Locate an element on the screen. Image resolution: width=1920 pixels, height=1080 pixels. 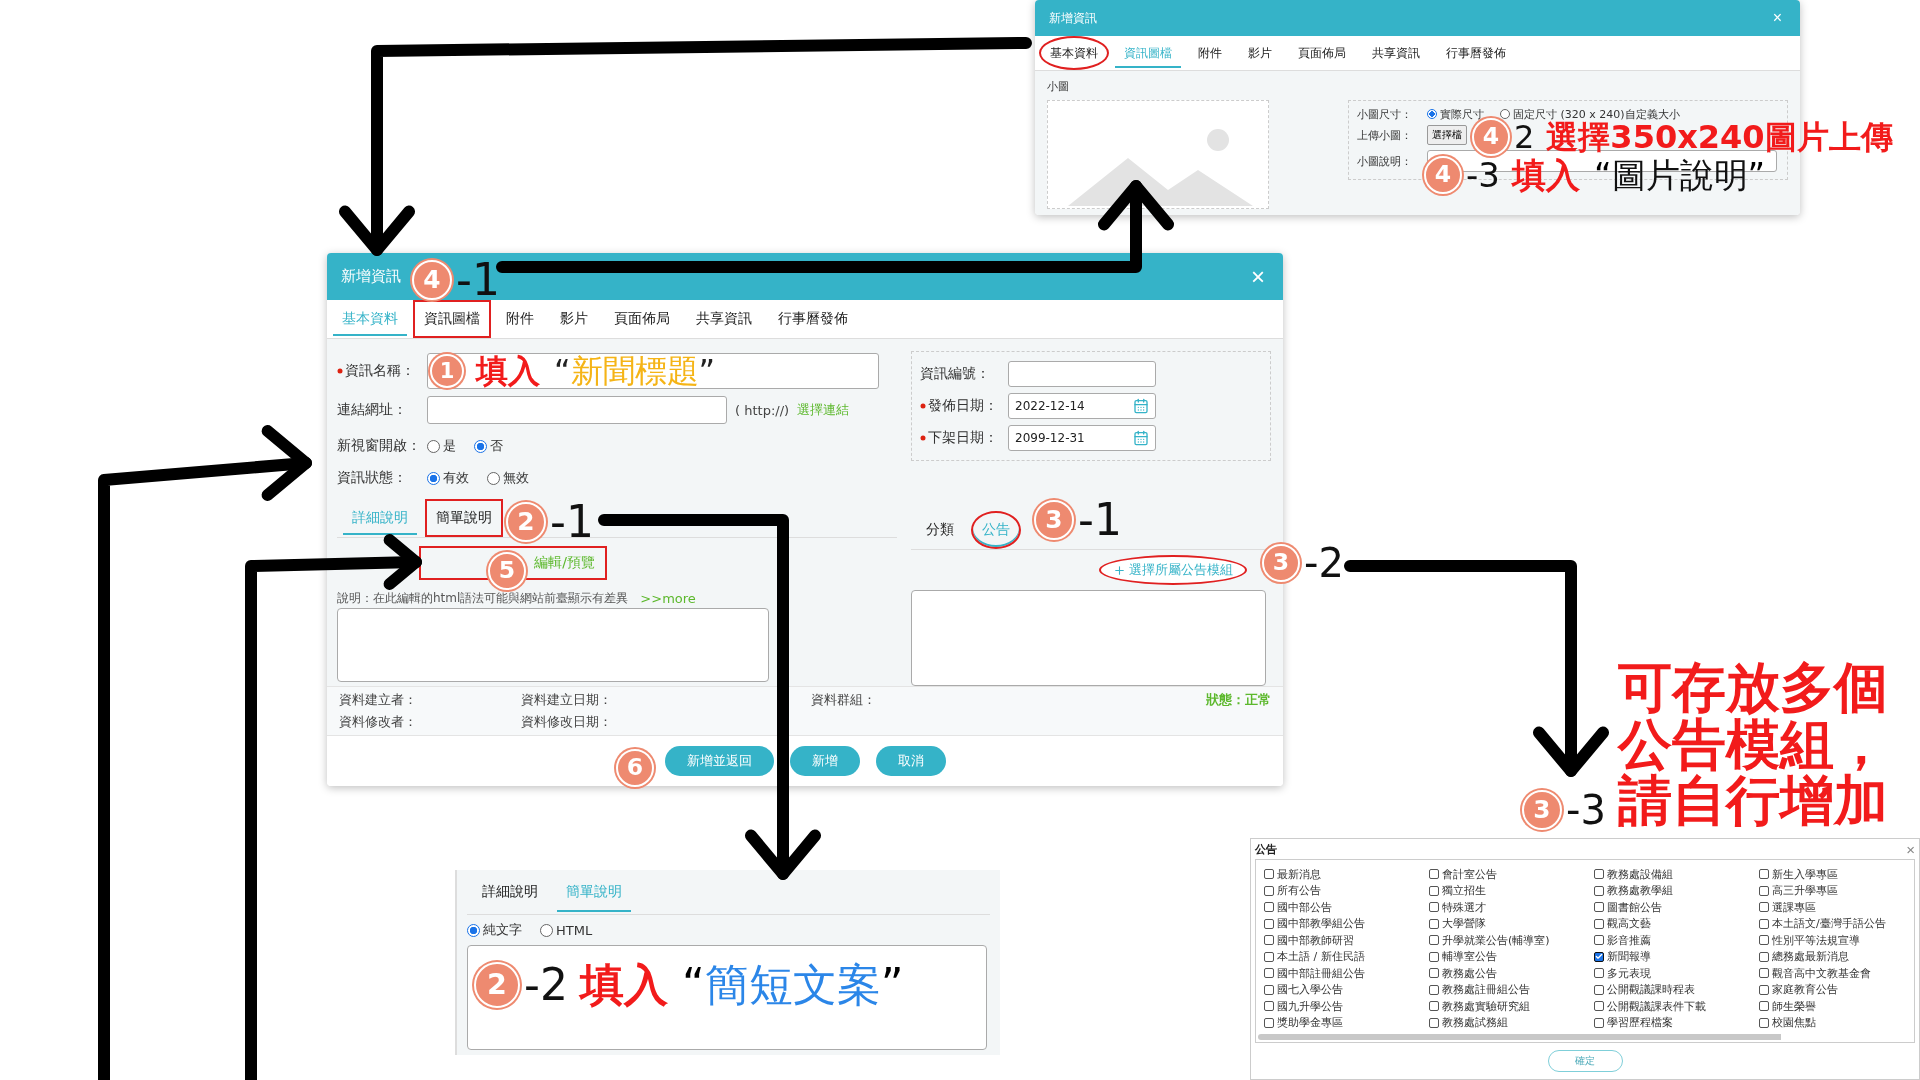
step-badge: 3 is located at coordinates (1054, 520).